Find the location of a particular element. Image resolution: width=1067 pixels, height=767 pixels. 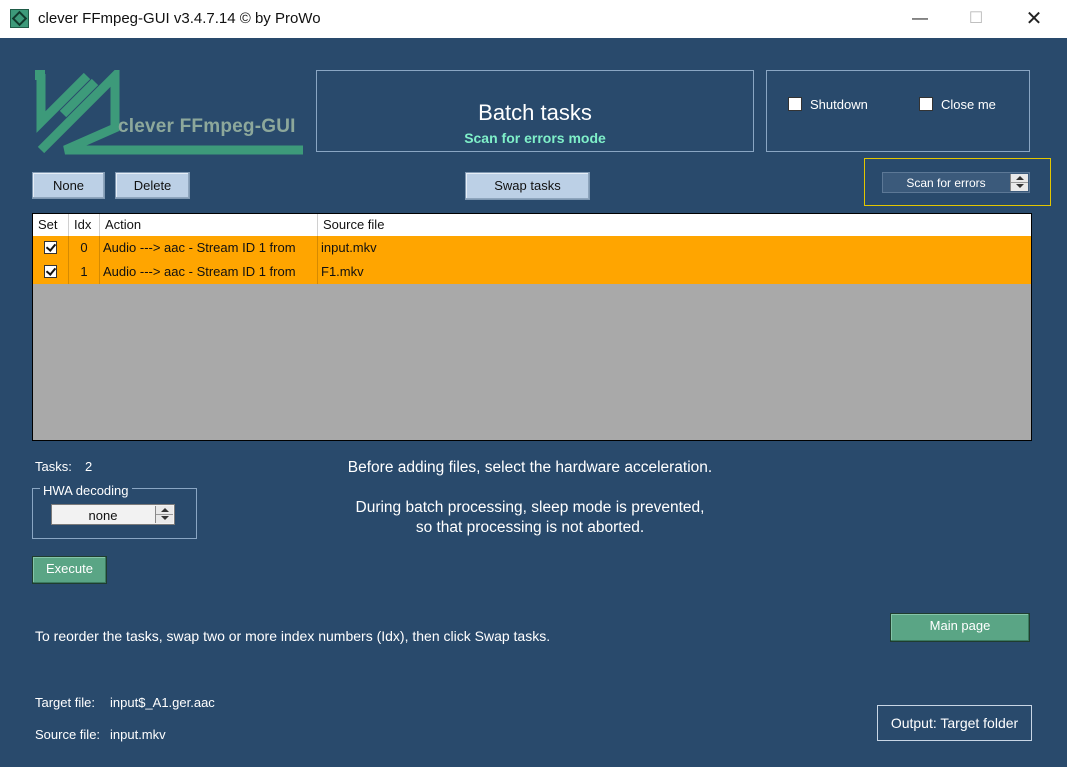

source-file-value: input.mkv is located at coordinates (138, 734).